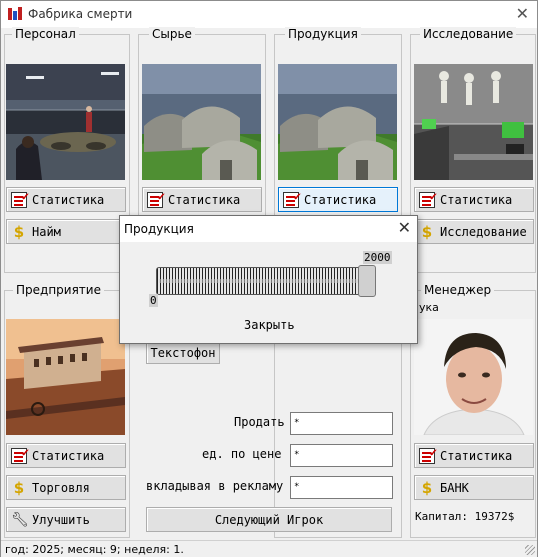 Image resolution: width=538 pixels, height=557 pixels. I want to click on research-image, so click(473, 122).